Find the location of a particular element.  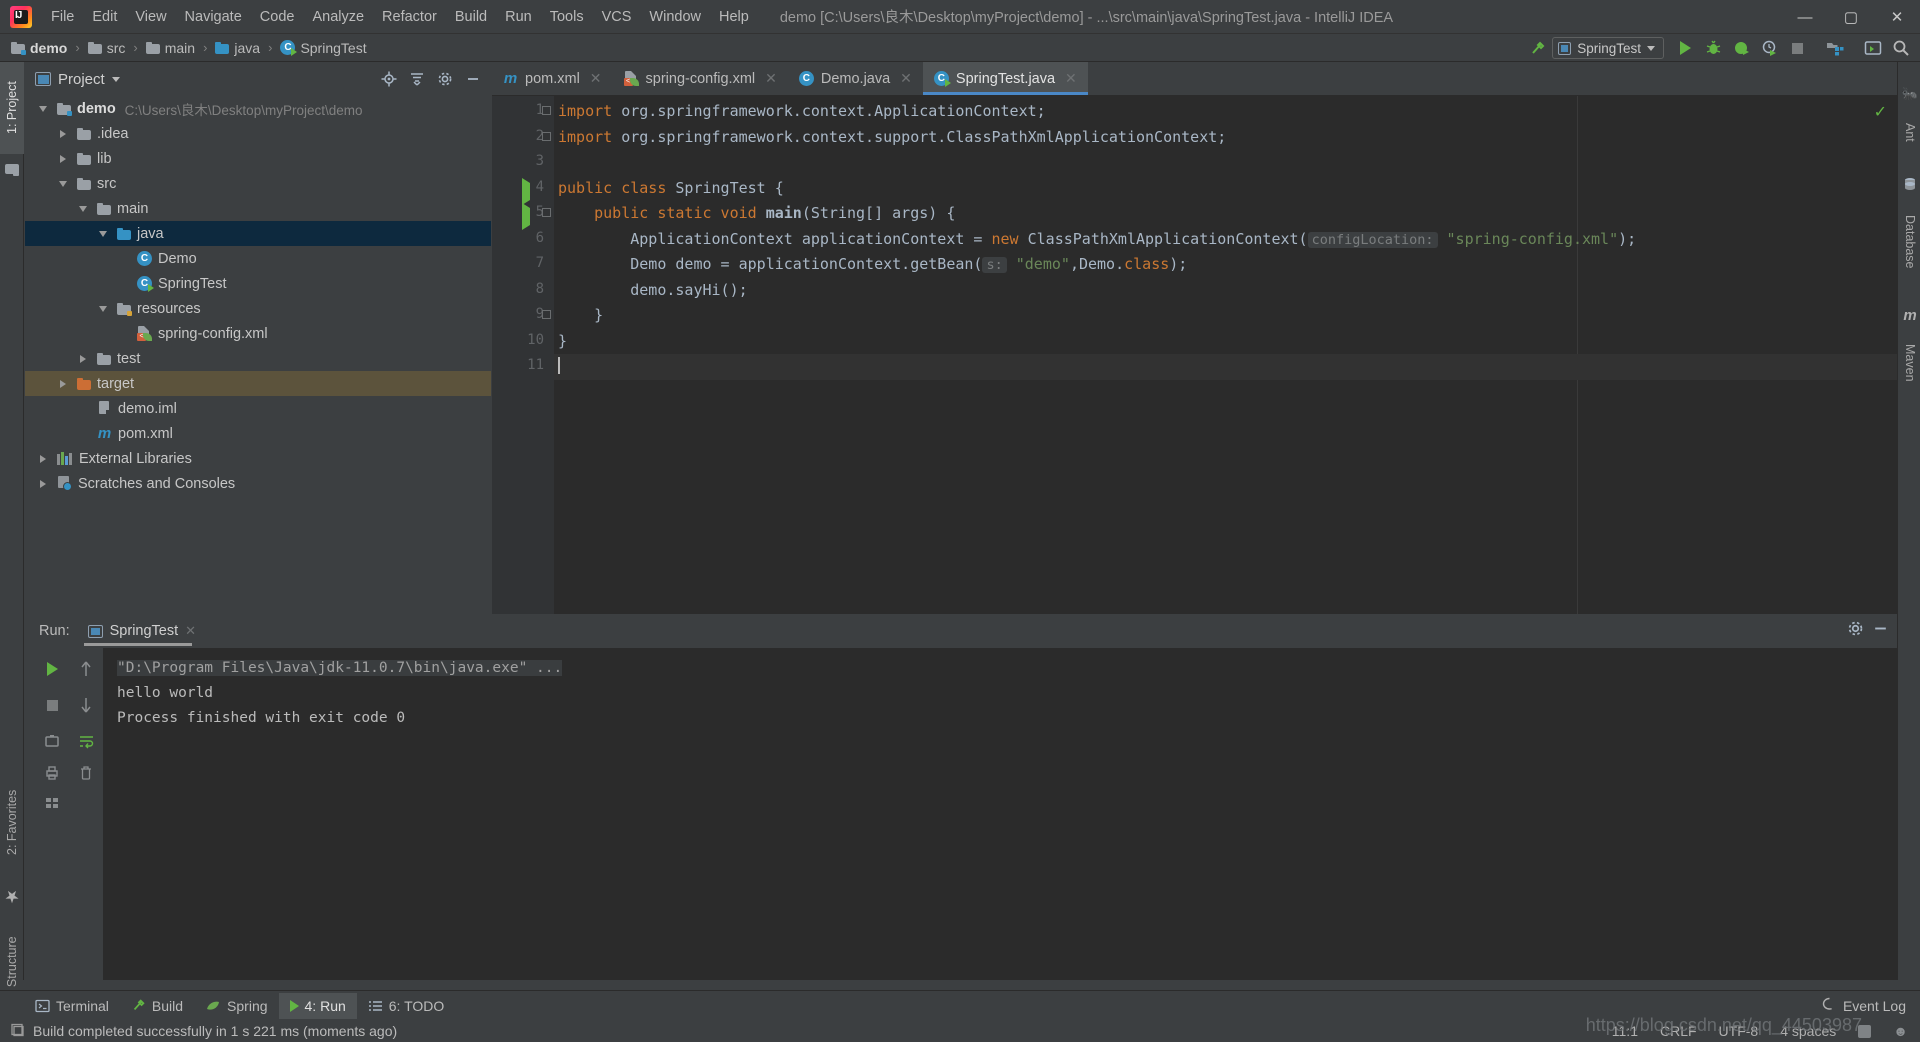

tree-node-resources: resources is located at coordinates (258, 308).